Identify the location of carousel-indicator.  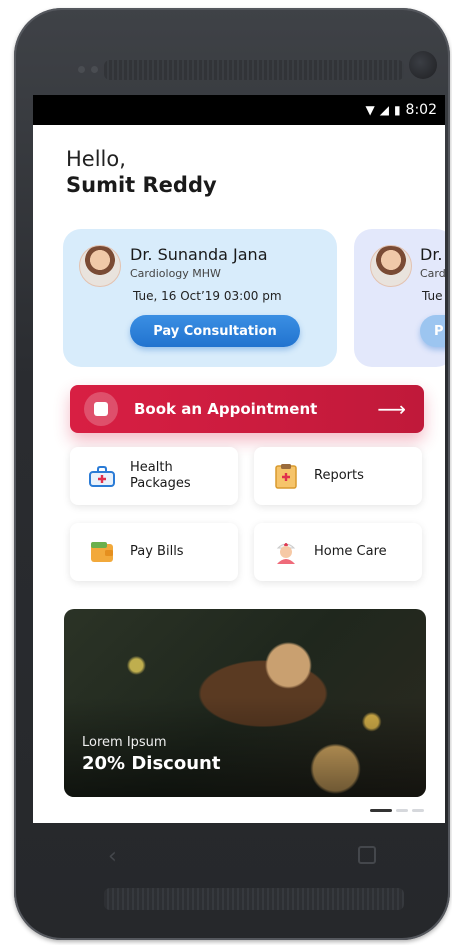
(397, 810).